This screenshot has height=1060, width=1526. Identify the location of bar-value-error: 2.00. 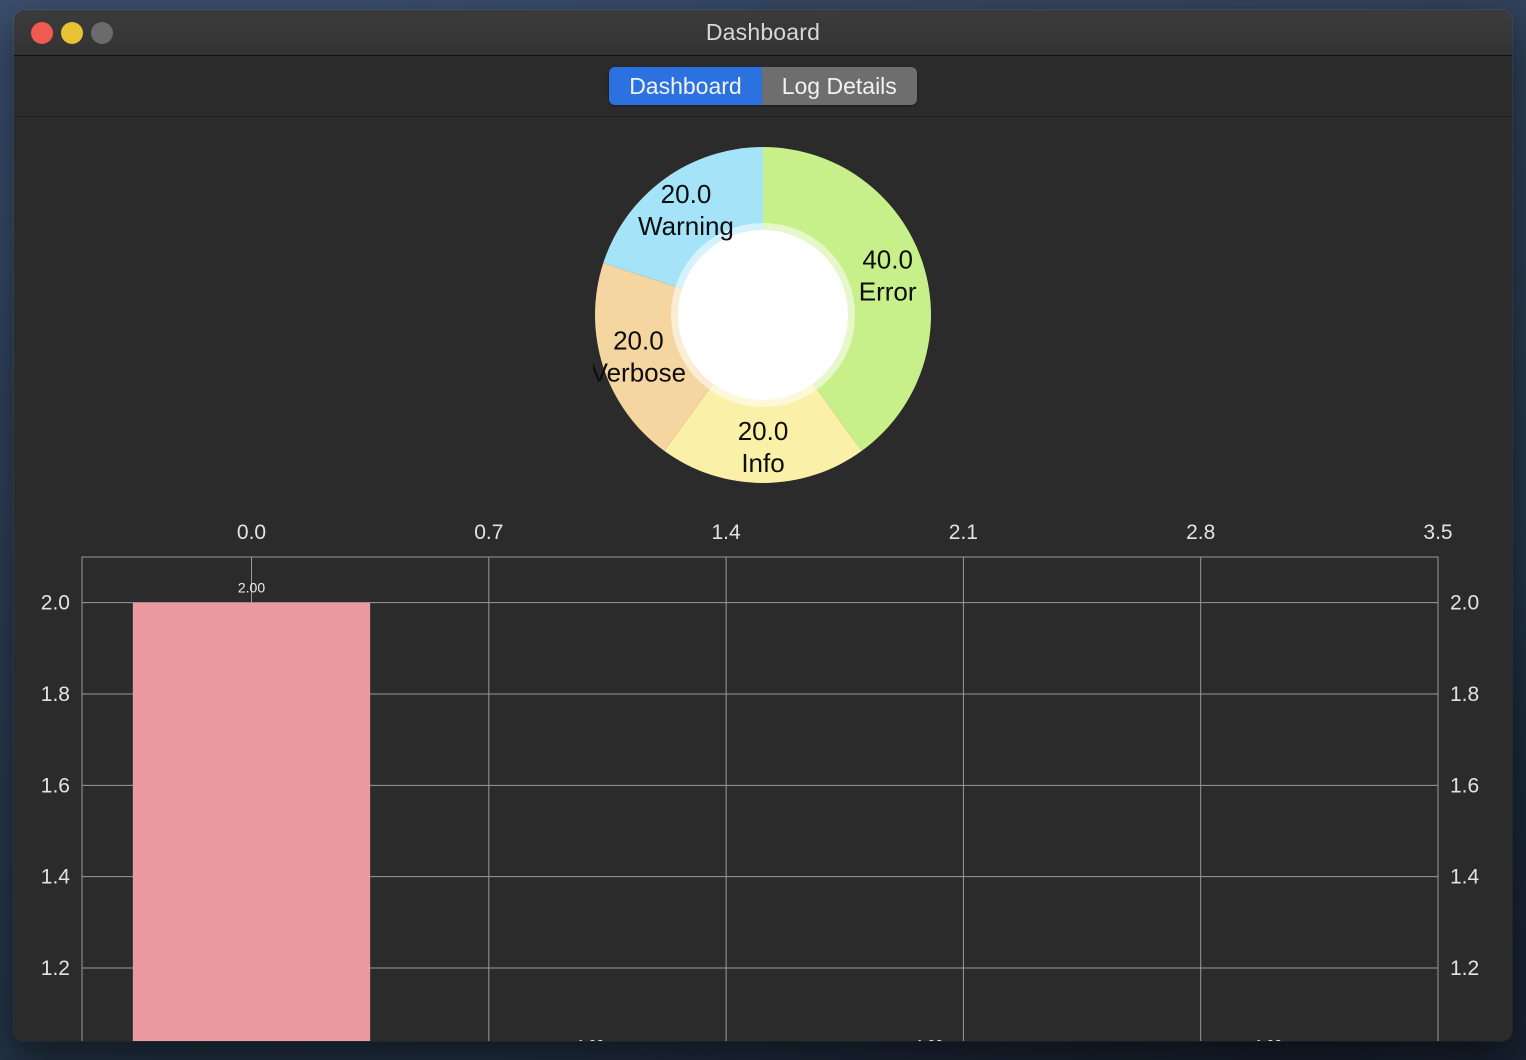
(251, 588).